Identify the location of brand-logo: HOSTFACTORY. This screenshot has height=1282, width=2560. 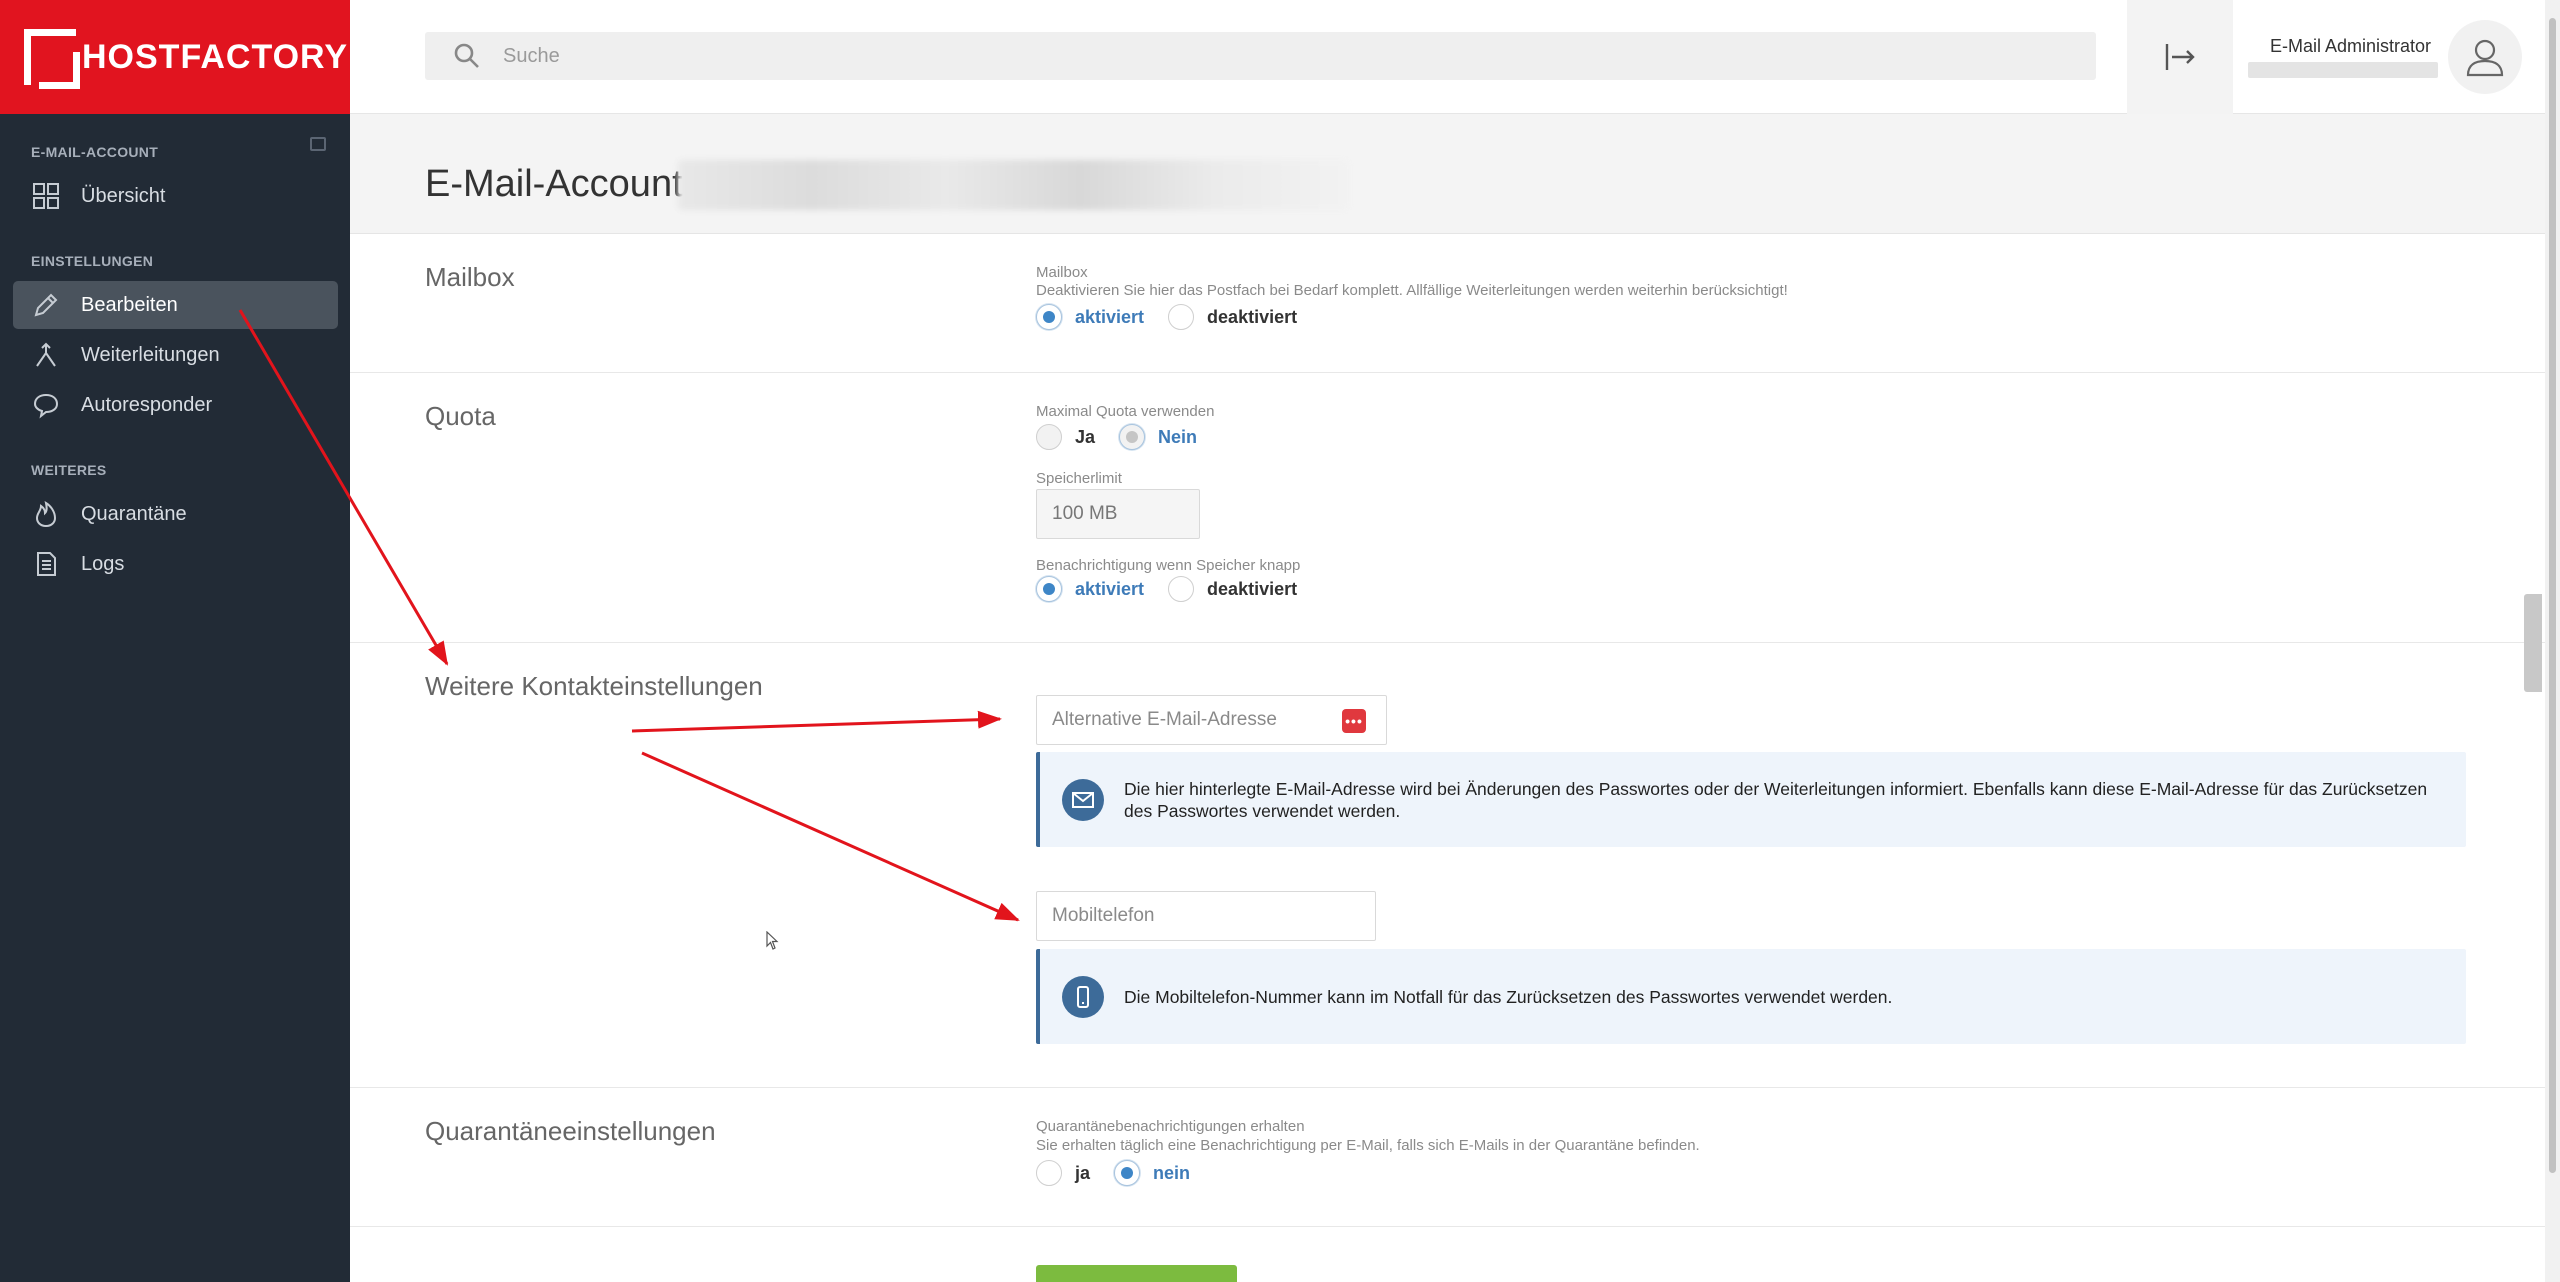
(175, 57).